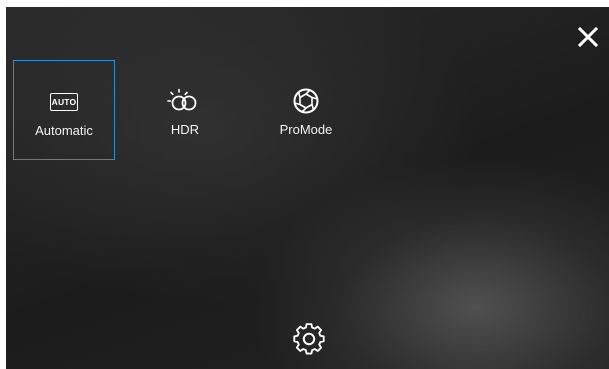 The width and height of the screenshot is (609, 369). What do you see at coordinates (185, 101) in the screenshot?
I see `hdr-icon` at bounding box center [185, 101].